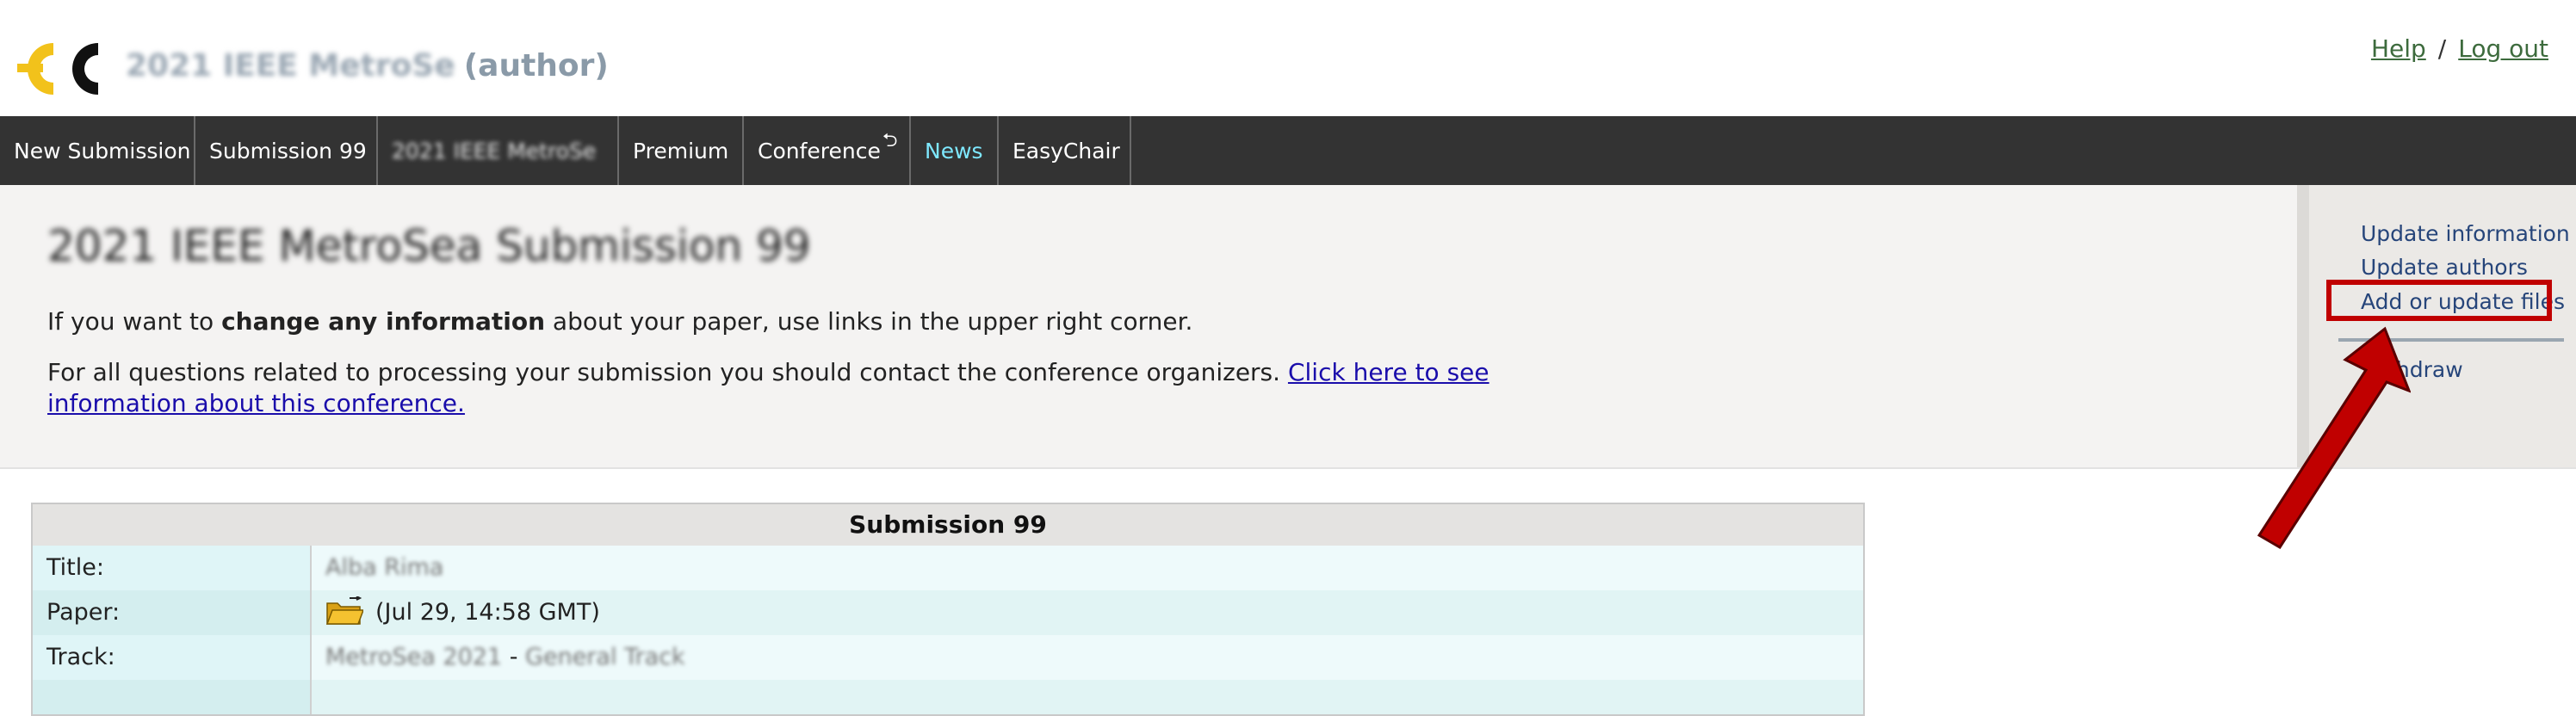 The width and height of the screenshot is (2576, 716). Describe the element at coordinates (827, 150) in the screenshot. I see `menu-conference: Conference ⮌` at that location.